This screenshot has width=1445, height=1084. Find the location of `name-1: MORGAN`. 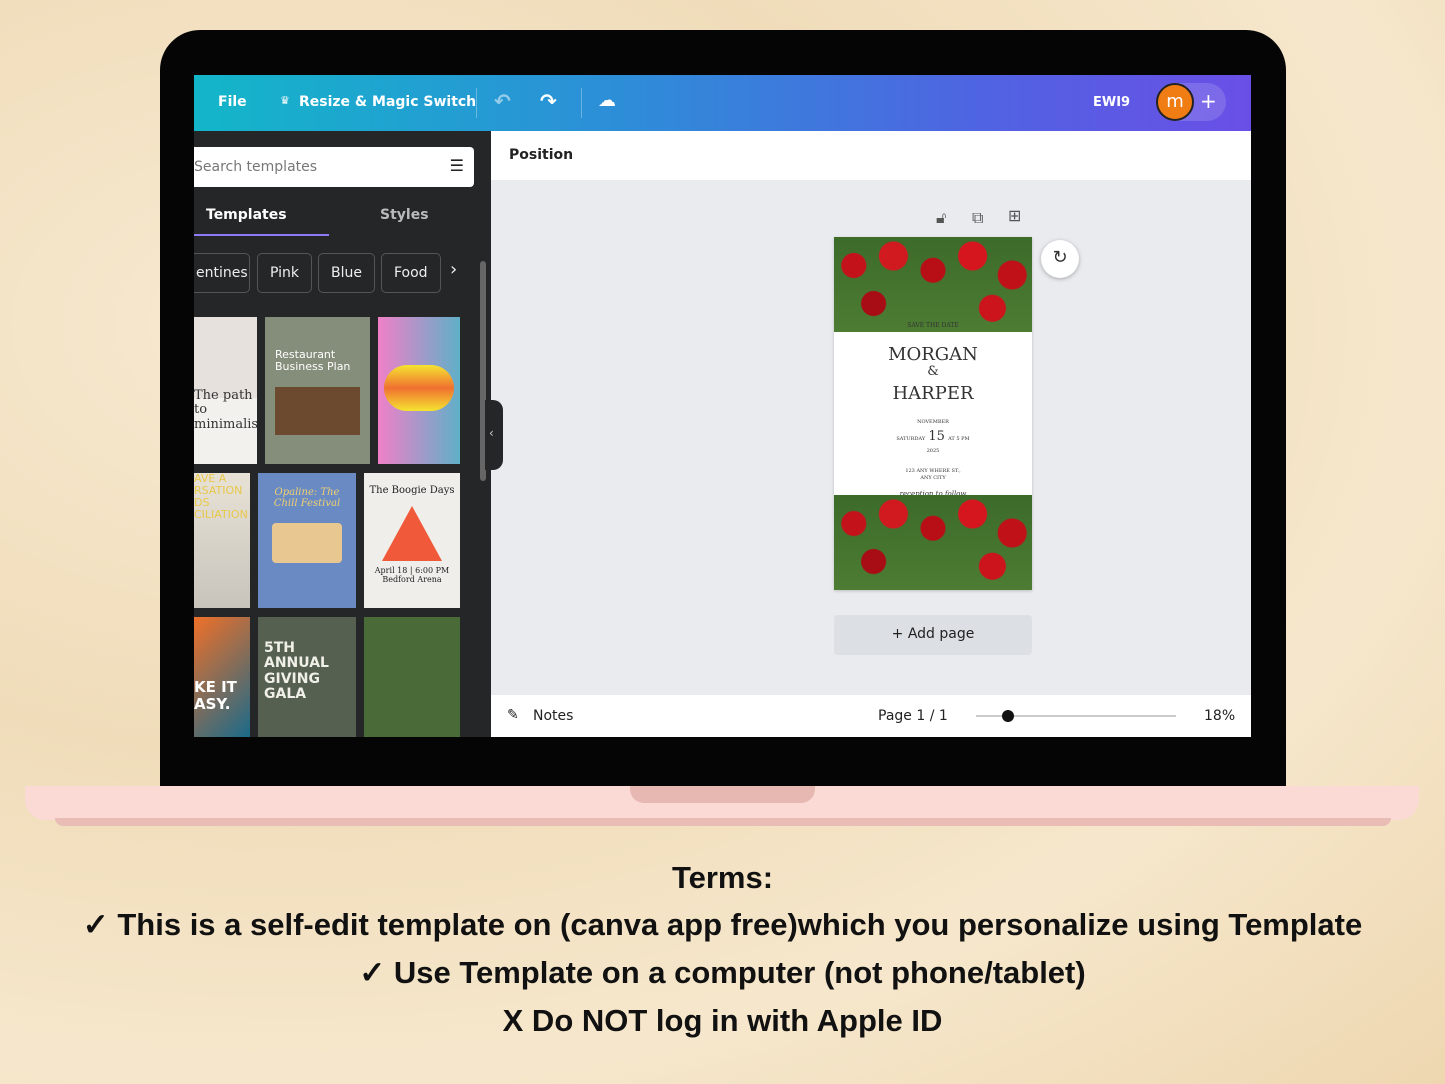

name-1: MORGAN is located at coordinates (933, 354).